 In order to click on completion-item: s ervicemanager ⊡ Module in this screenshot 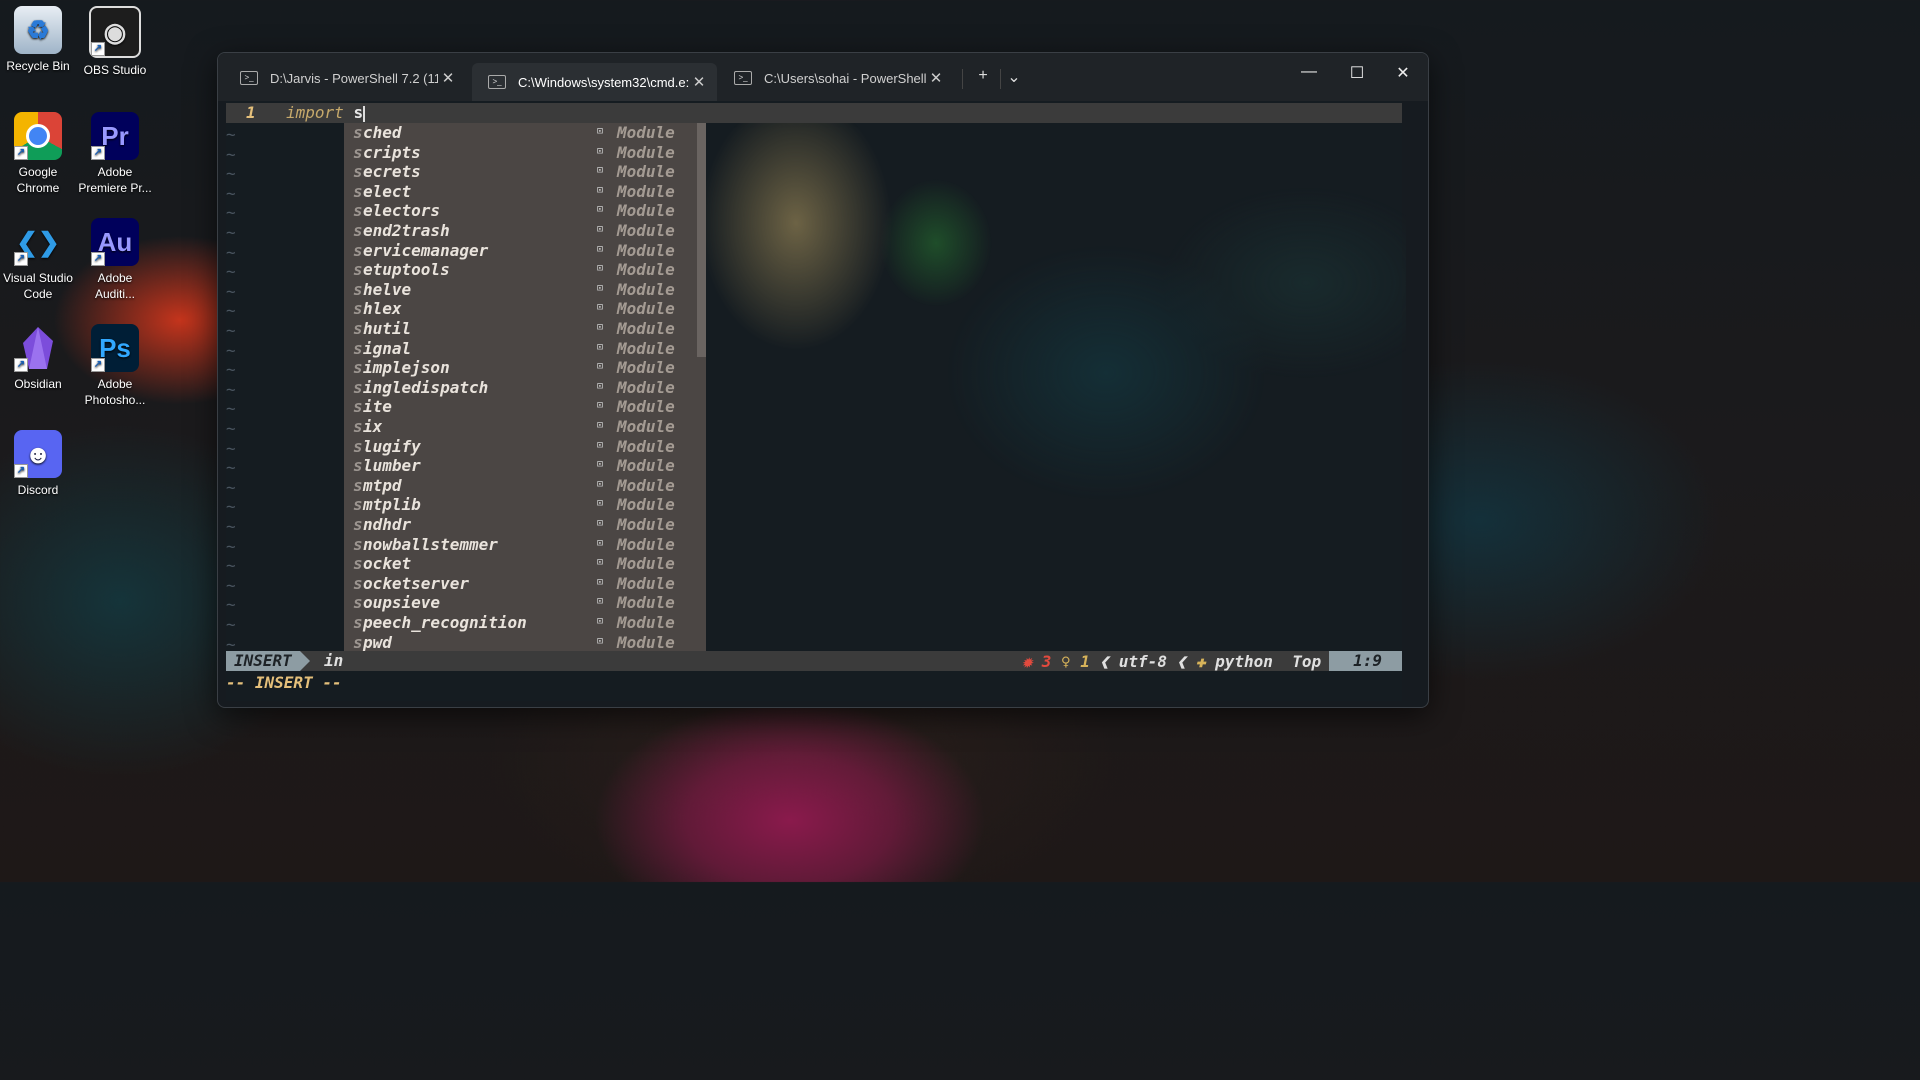, I will do `click(520, 251)`.